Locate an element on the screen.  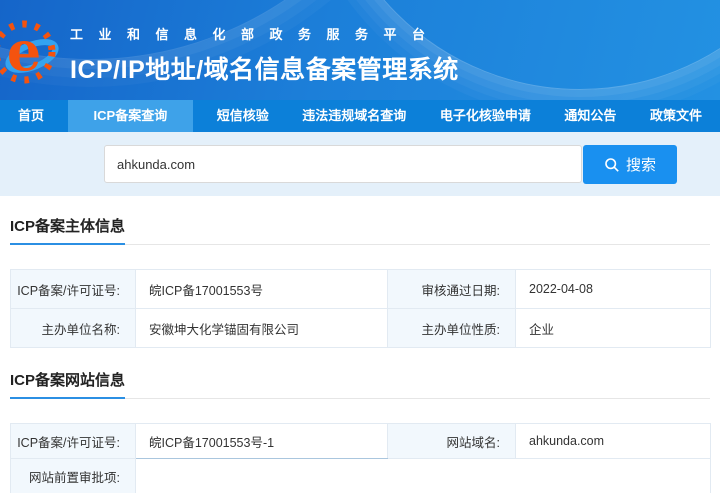
field-value: 安徽坤大化学锚固有限公司 is located at coordinates (261, 328).